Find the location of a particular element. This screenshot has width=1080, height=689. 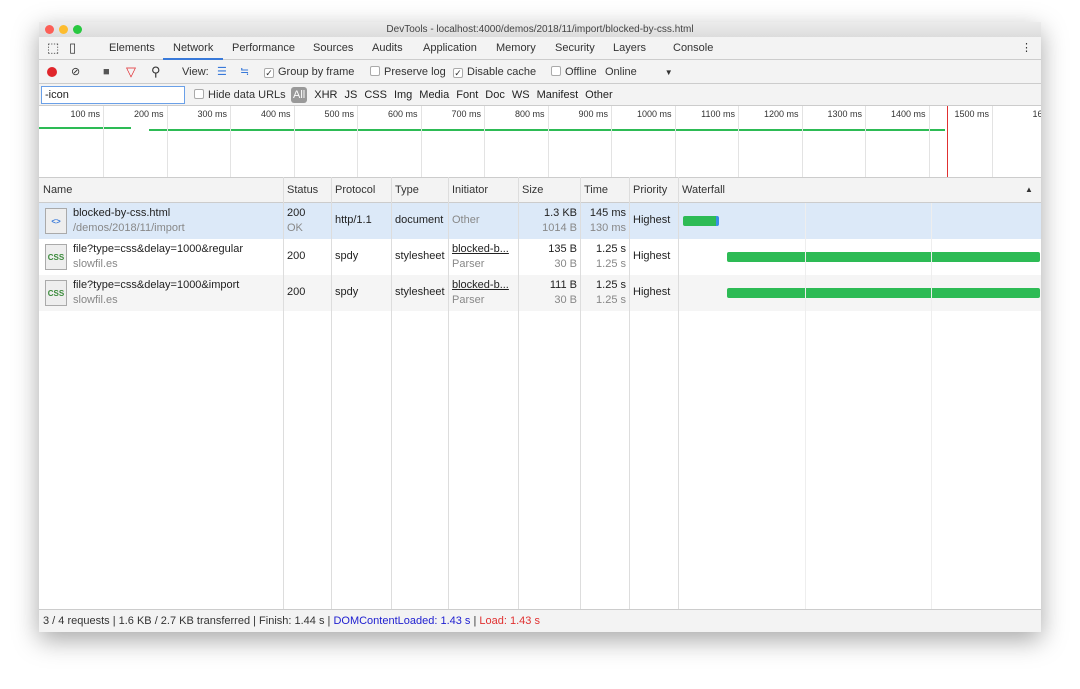

type-filter-doc: Doc is located at coordinates (495, 95).